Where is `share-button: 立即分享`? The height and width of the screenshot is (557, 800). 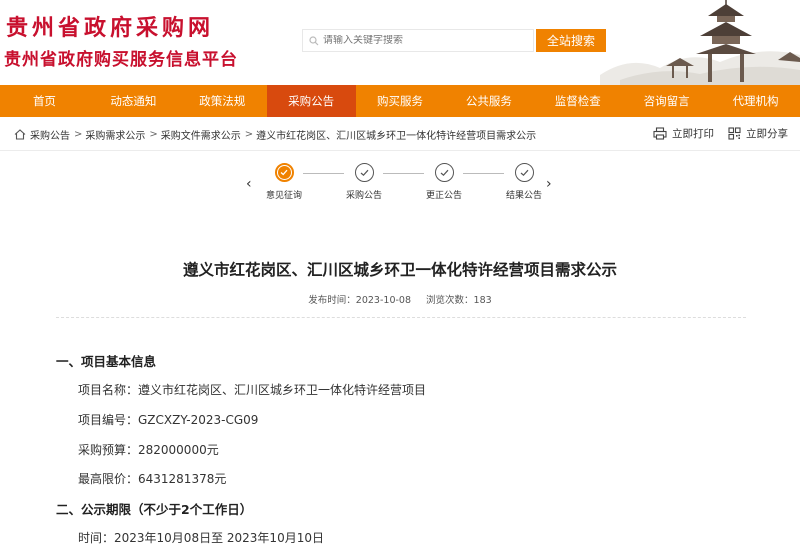 share-button: 立即分享 is located at coordinates (758, 133).